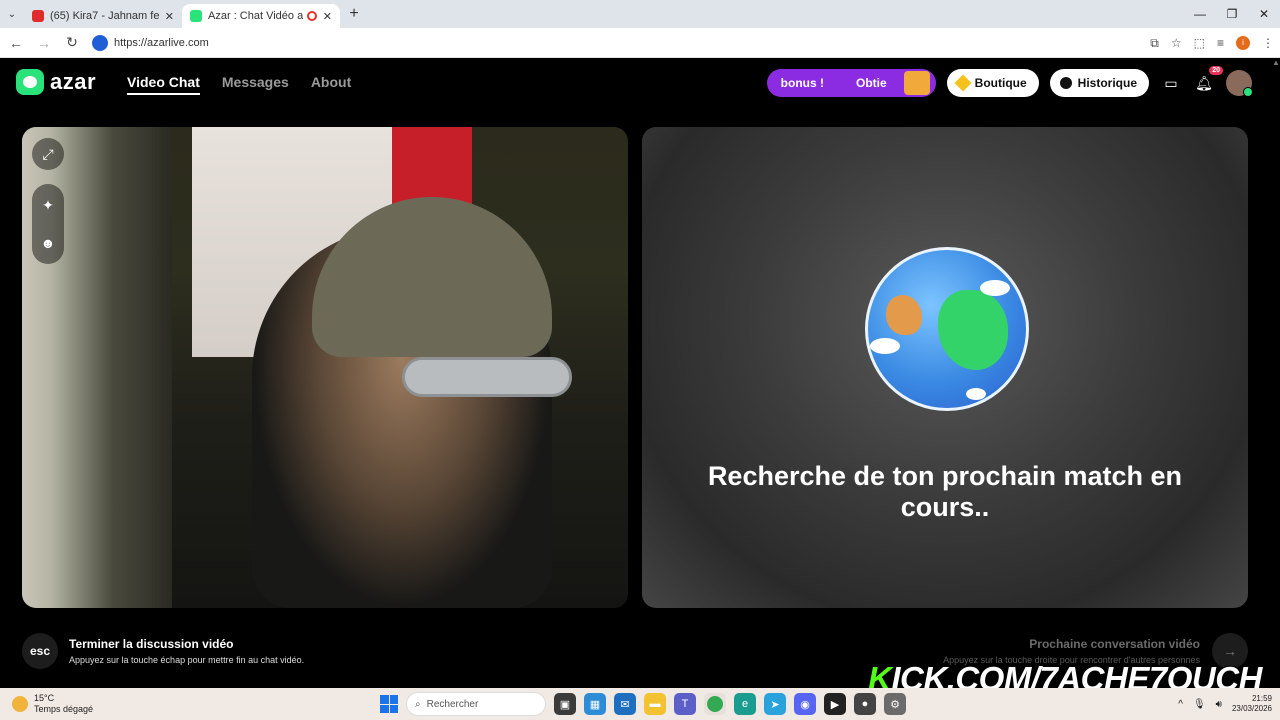 The image size is (1280, 720). Describe the element at coordinates (805, 704) in the screenshot. I see `discord-icon: ◉` at that location.